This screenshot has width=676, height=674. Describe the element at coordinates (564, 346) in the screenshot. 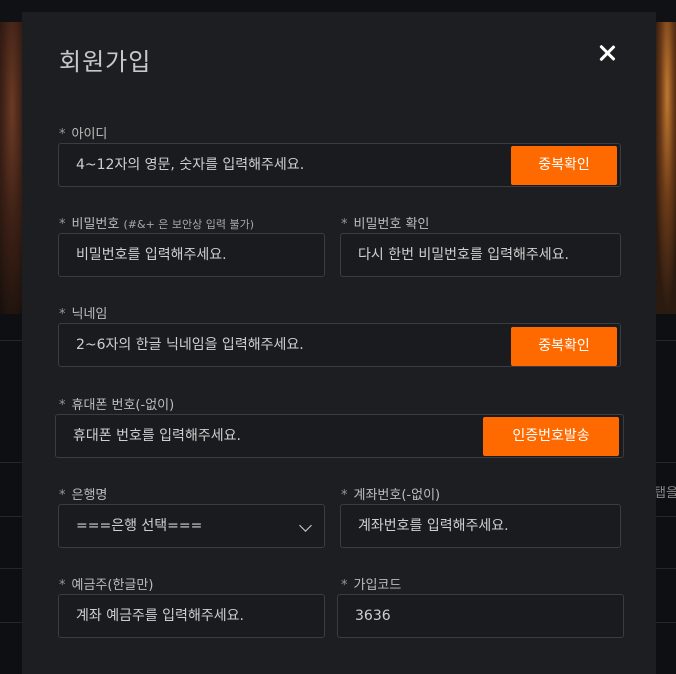

I see `nickname-check-button: 중복확인` at that location.